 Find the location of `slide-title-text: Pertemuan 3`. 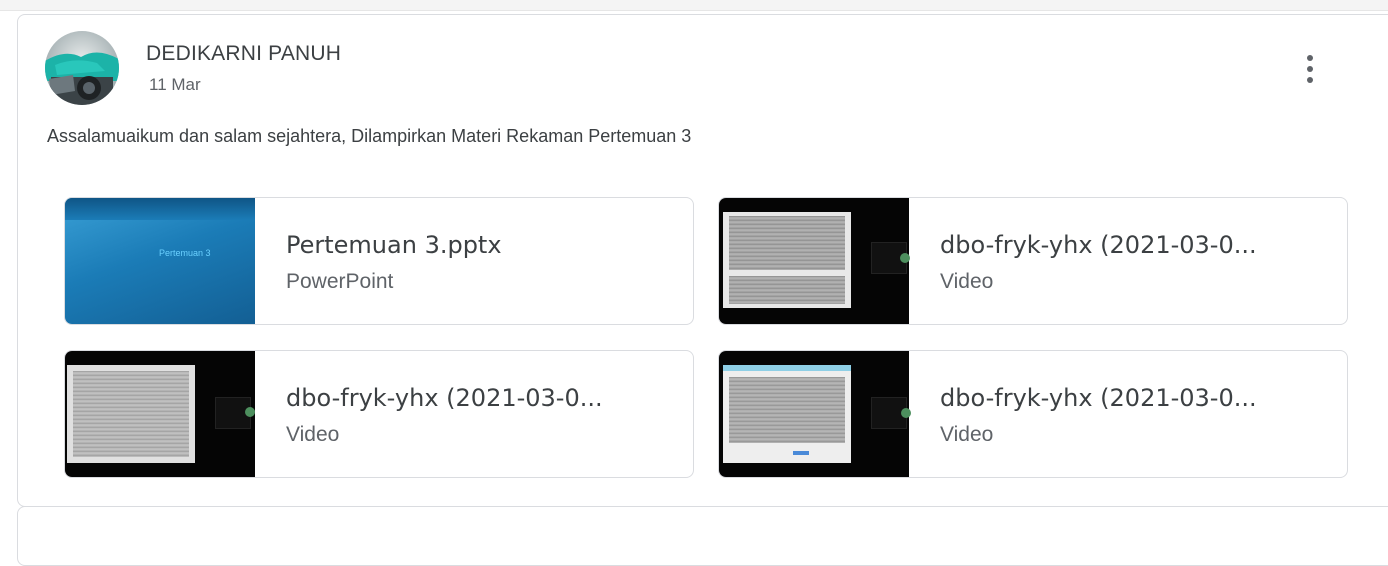

slide-title-text: Pertemuan 3 is located at coordinates (185, 253).